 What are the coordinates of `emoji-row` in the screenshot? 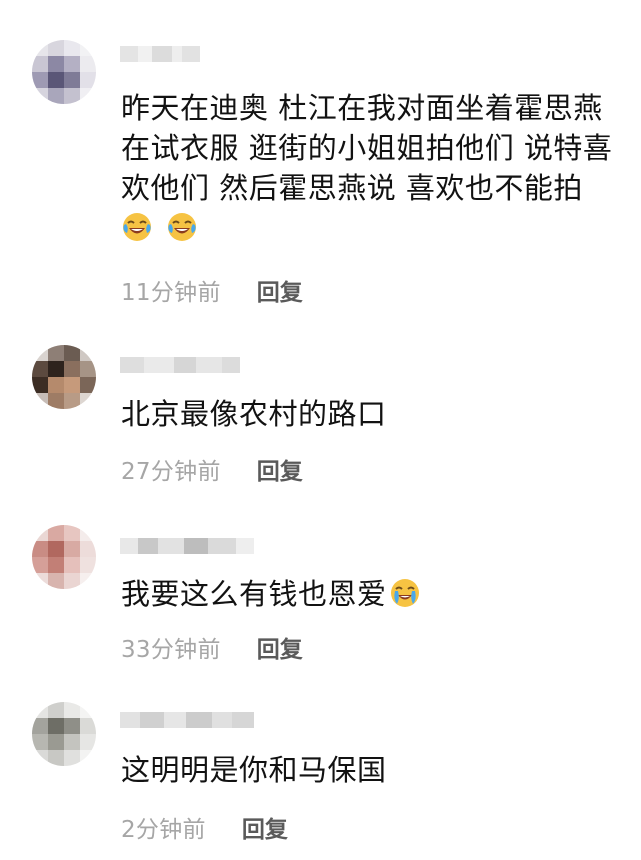 It's located at (366, 230).